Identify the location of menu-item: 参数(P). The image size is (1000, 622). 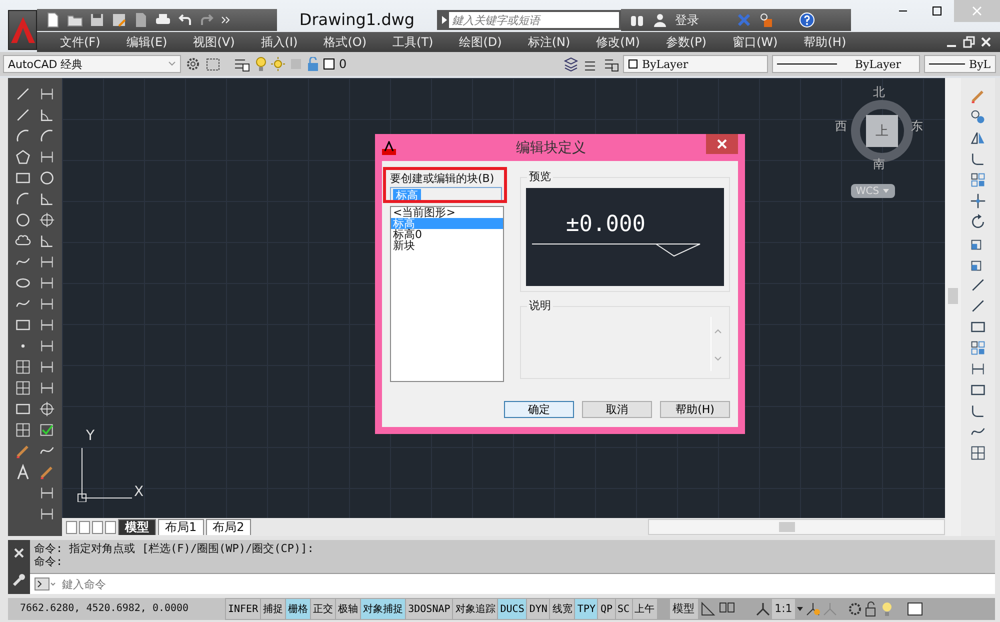
(686, 42).